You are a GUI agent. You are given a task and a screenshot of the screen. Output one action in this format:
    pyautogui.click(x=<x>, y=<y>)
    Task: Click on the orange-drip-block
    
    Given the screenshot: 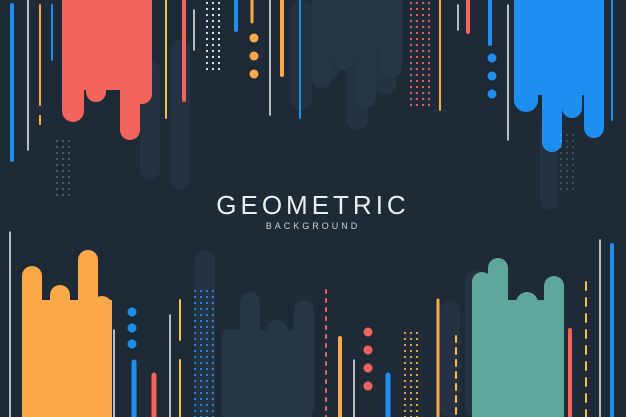 What is the action you would take?
    pyautogui.click(x=67, y=333)
    